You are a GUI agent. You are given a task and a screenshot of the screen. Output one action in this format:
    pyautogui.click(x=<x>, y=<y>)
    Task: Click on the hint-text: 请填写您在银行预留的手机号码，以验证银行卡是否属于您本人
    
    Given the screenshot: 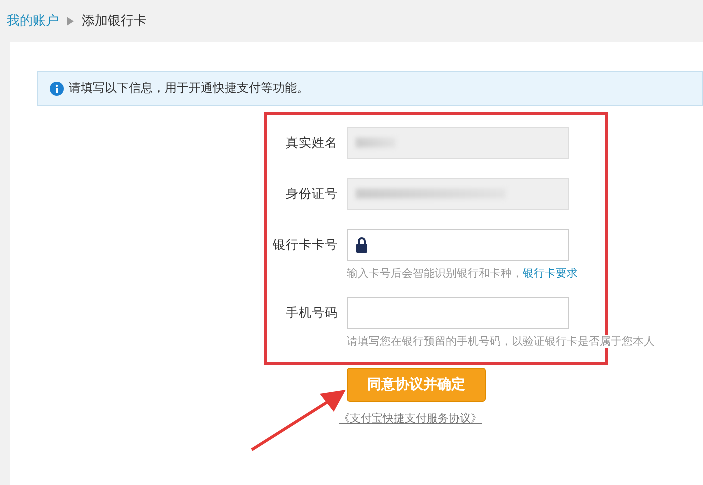 What is the action you would take?
    pyautogui.click(x=501, y=341)
    